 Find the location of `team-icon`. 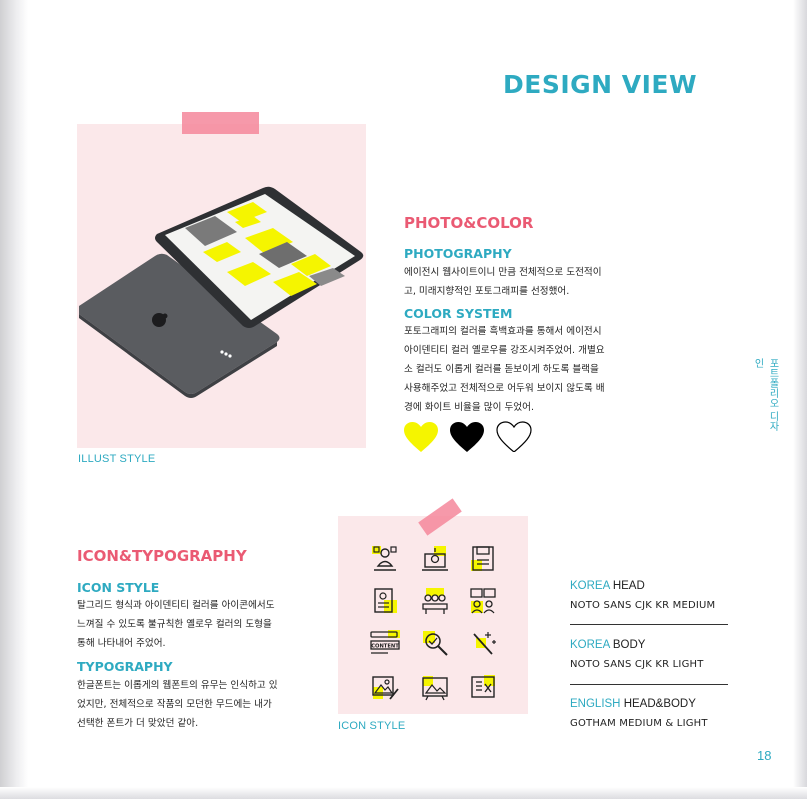

team-icon is located at coordinates (384, 558).